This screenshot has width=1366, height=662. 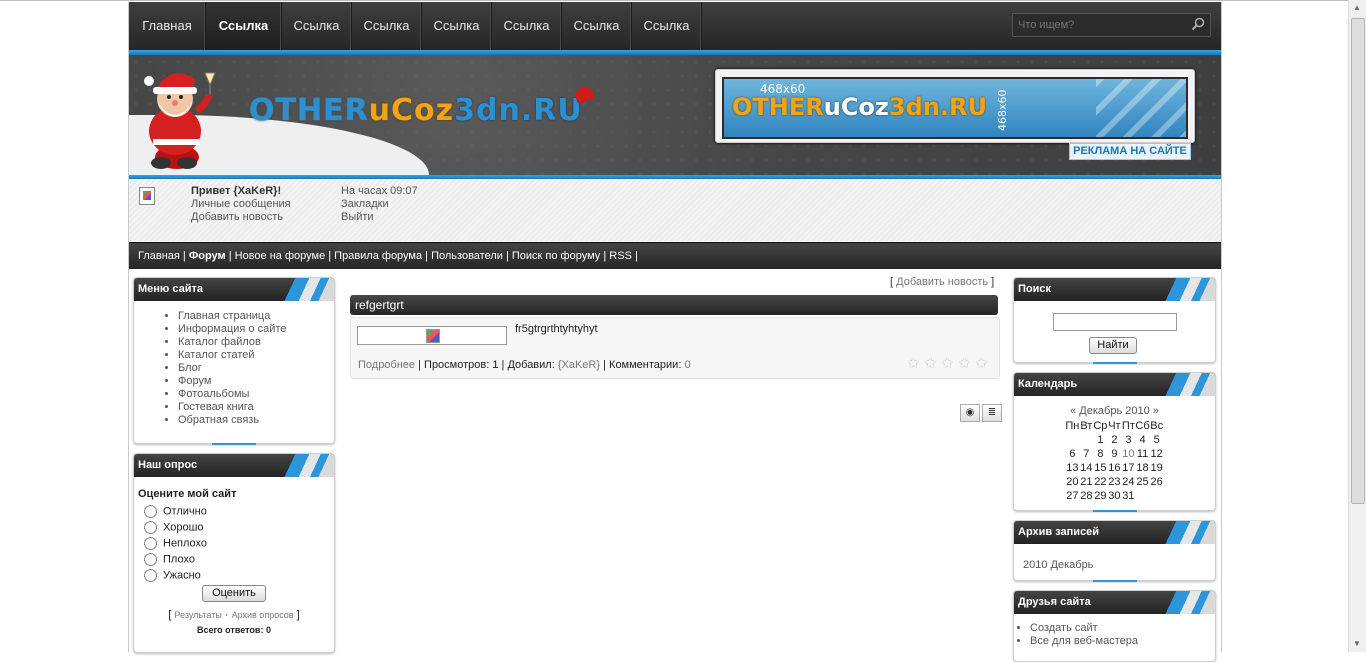 What do you see at coordinates (1357, 644) in the screenshot?
I see `scroll-down-icon: ▼` at bounding box center [1357, 644].